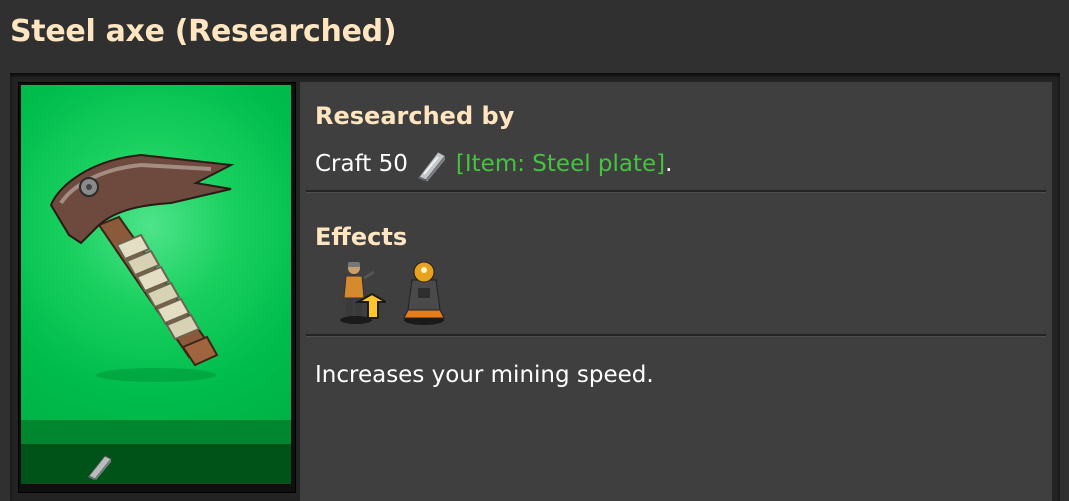 Image resolution: width=1069 pixels, height=501 pixels. Describe the element at coordinates (560, 164) in the screenshot. I see `item-link-steel-plate: [Item: Steel plate]` at that location.